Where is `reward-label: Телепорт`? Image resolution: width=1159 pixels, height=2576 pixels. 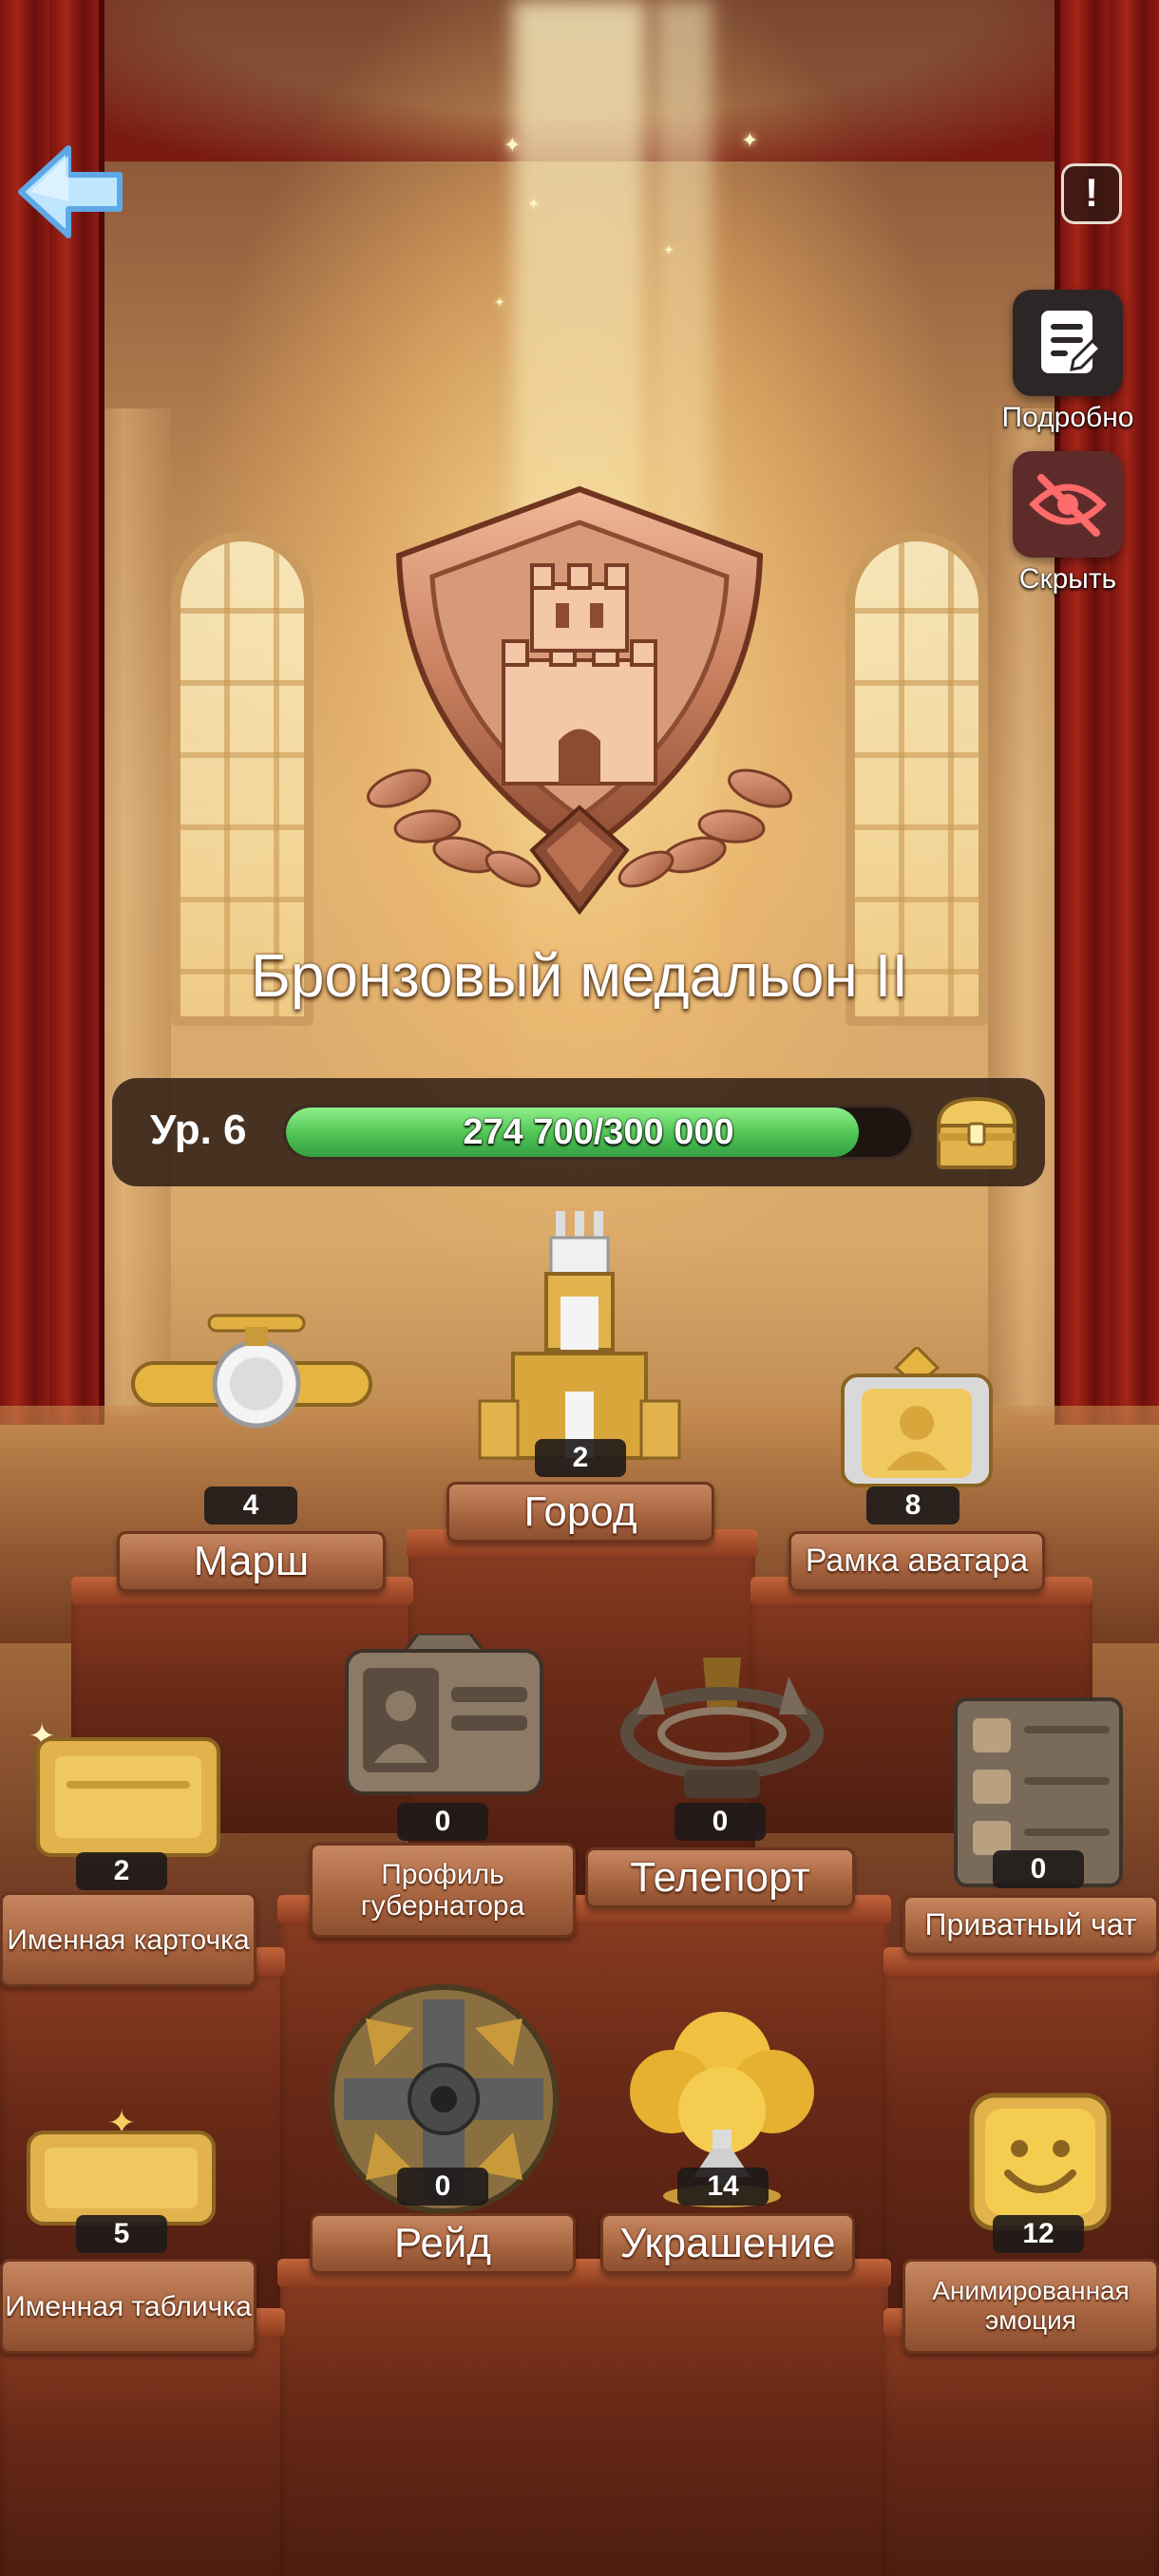 reward-label: Телепорт is located at coordinates (720, 1877).